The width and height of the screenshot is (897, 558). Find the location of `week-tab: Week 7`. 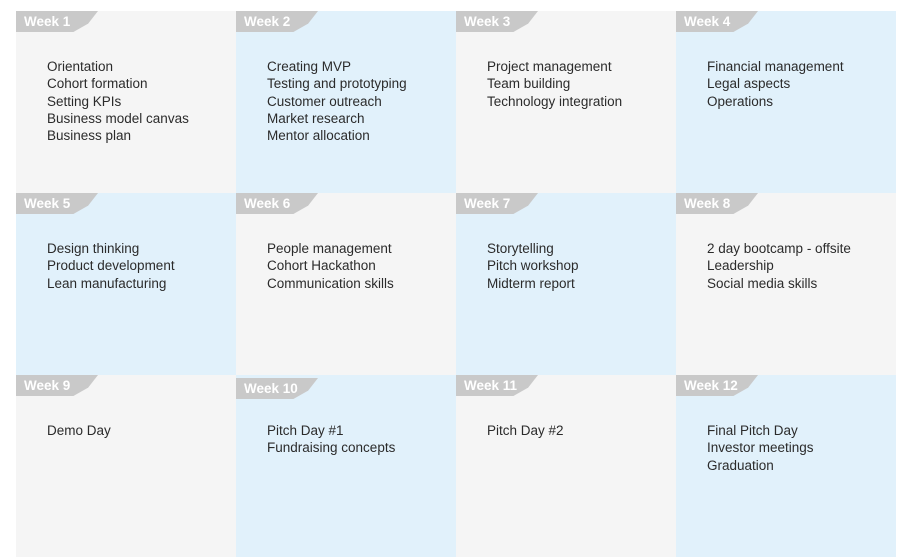

week-tab: Week 7 is located at coordinates (497, 203).